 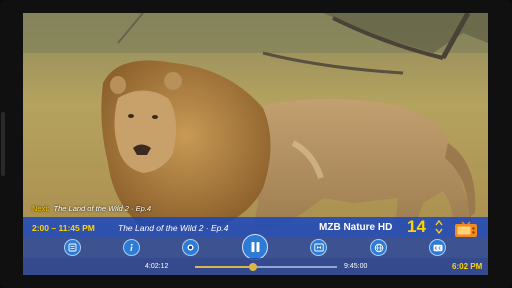 I want to click on record-icon, so click(x=190, y=247).